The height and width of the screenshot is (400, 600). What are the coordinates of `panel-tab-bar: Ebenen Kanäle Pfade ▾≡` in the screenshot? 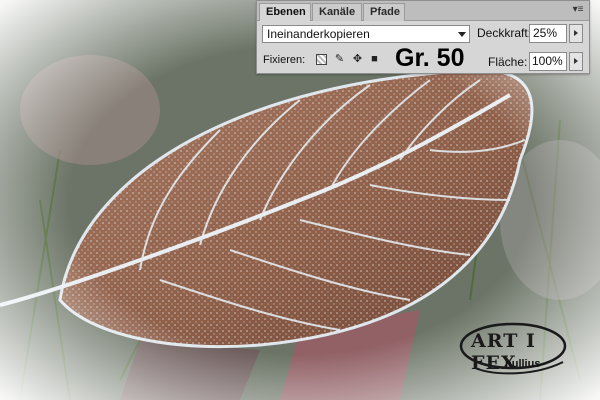 It's located at (423, 11).